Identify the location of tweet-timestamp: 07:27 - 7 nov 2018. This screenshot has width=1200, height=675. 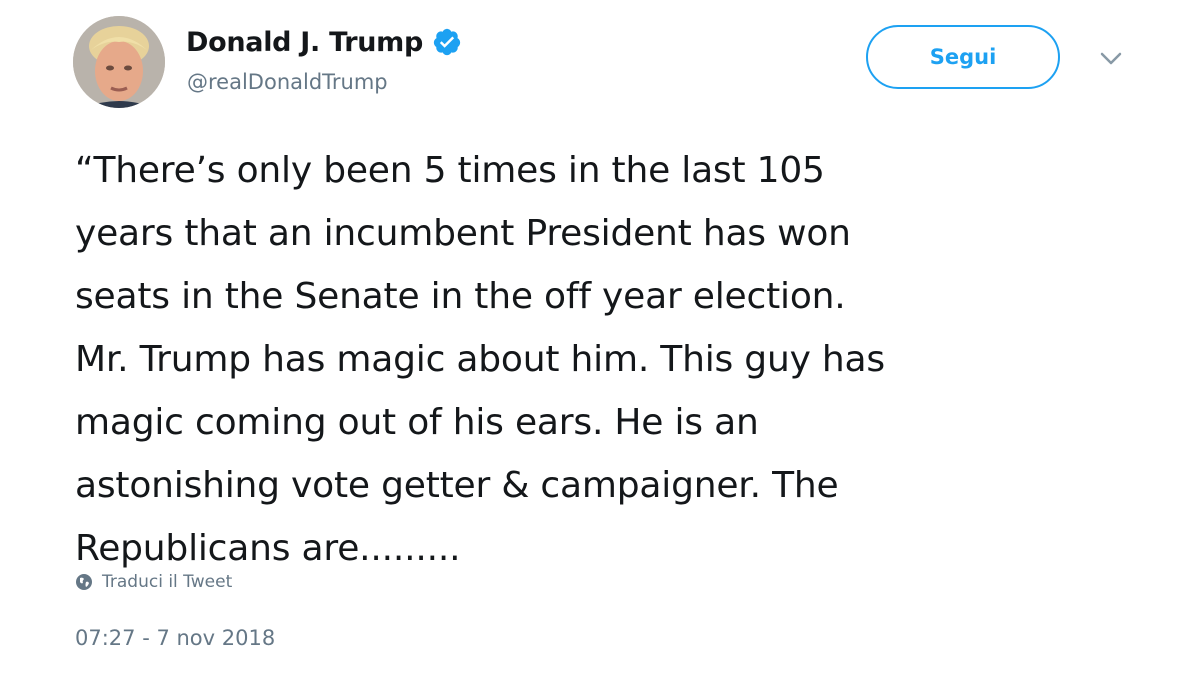
(175, 638).